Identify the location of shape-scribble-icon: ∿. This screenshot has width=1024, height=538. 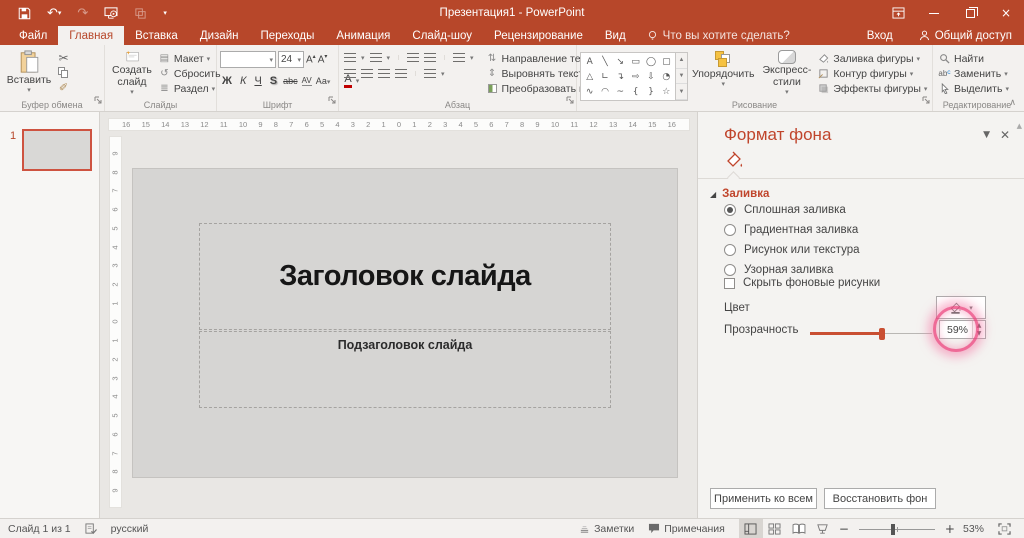
(590, 92).